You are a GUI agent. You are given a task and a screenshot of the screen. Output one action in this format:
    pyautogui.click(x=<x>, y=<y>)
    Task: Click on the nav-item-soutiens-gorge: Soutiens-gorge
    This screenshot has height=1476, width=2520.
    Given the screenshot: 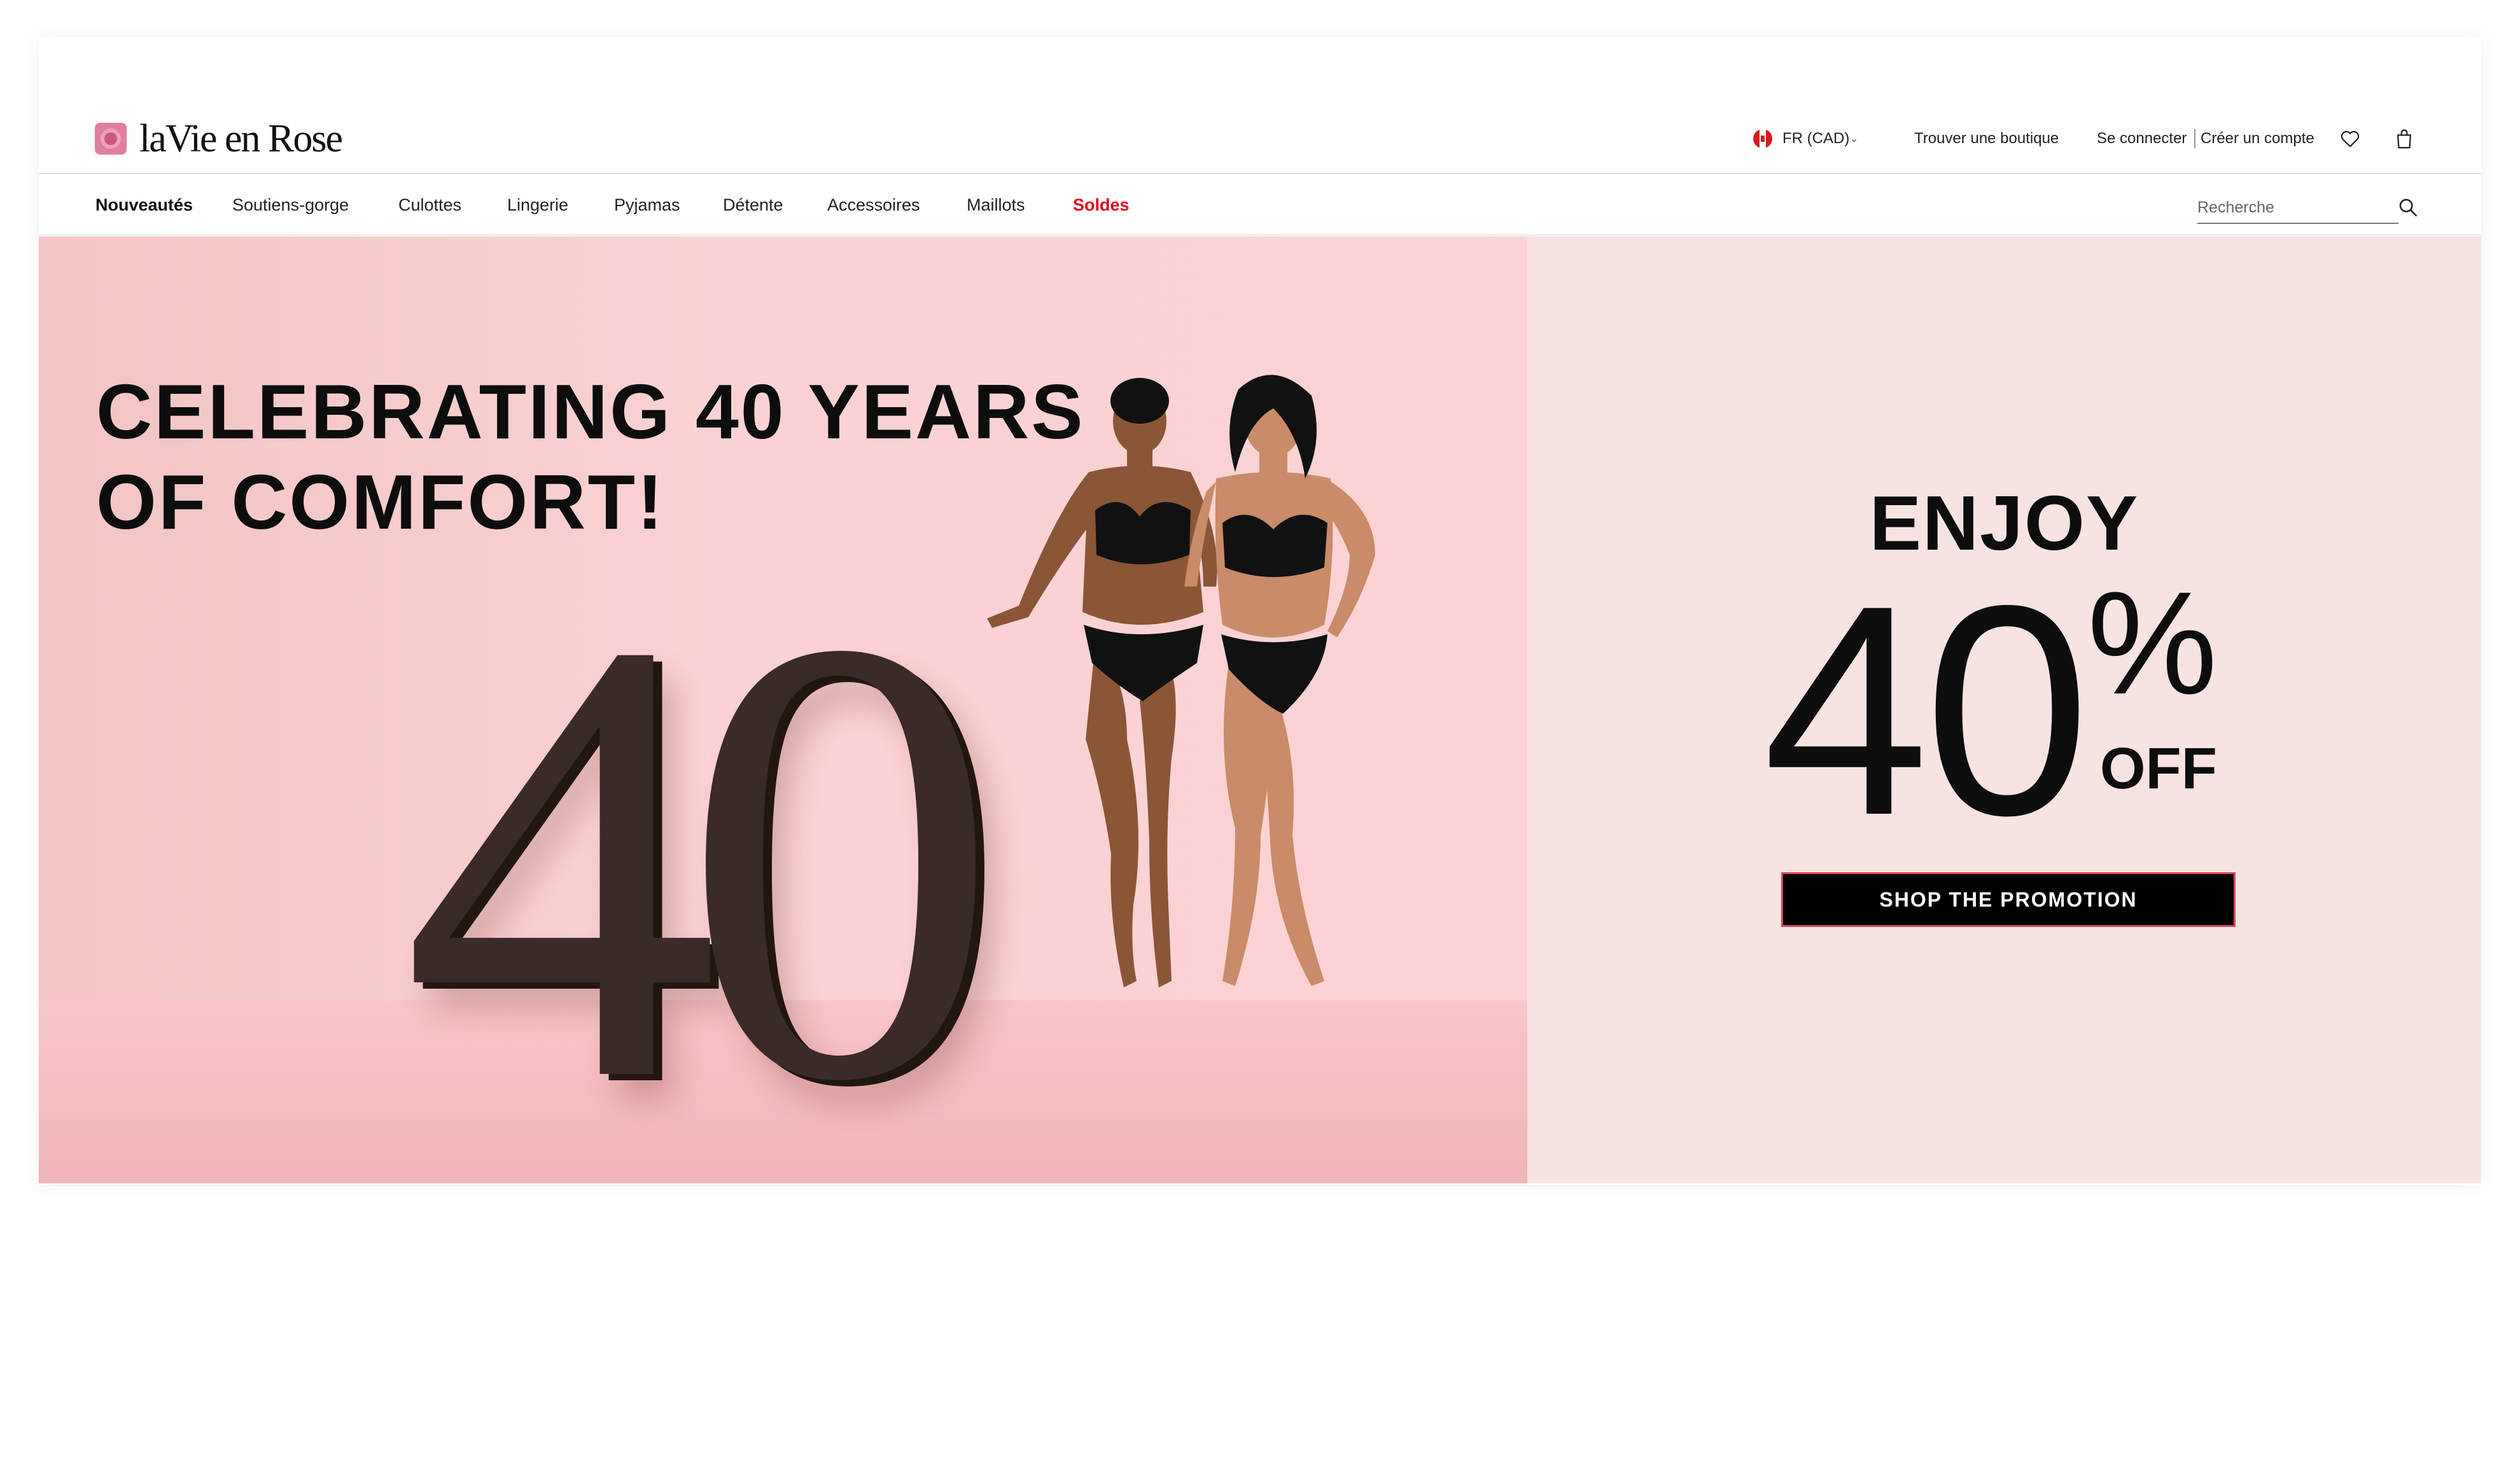 What is the action you would take?
    pyautogui.click(x=290, y=205)
    